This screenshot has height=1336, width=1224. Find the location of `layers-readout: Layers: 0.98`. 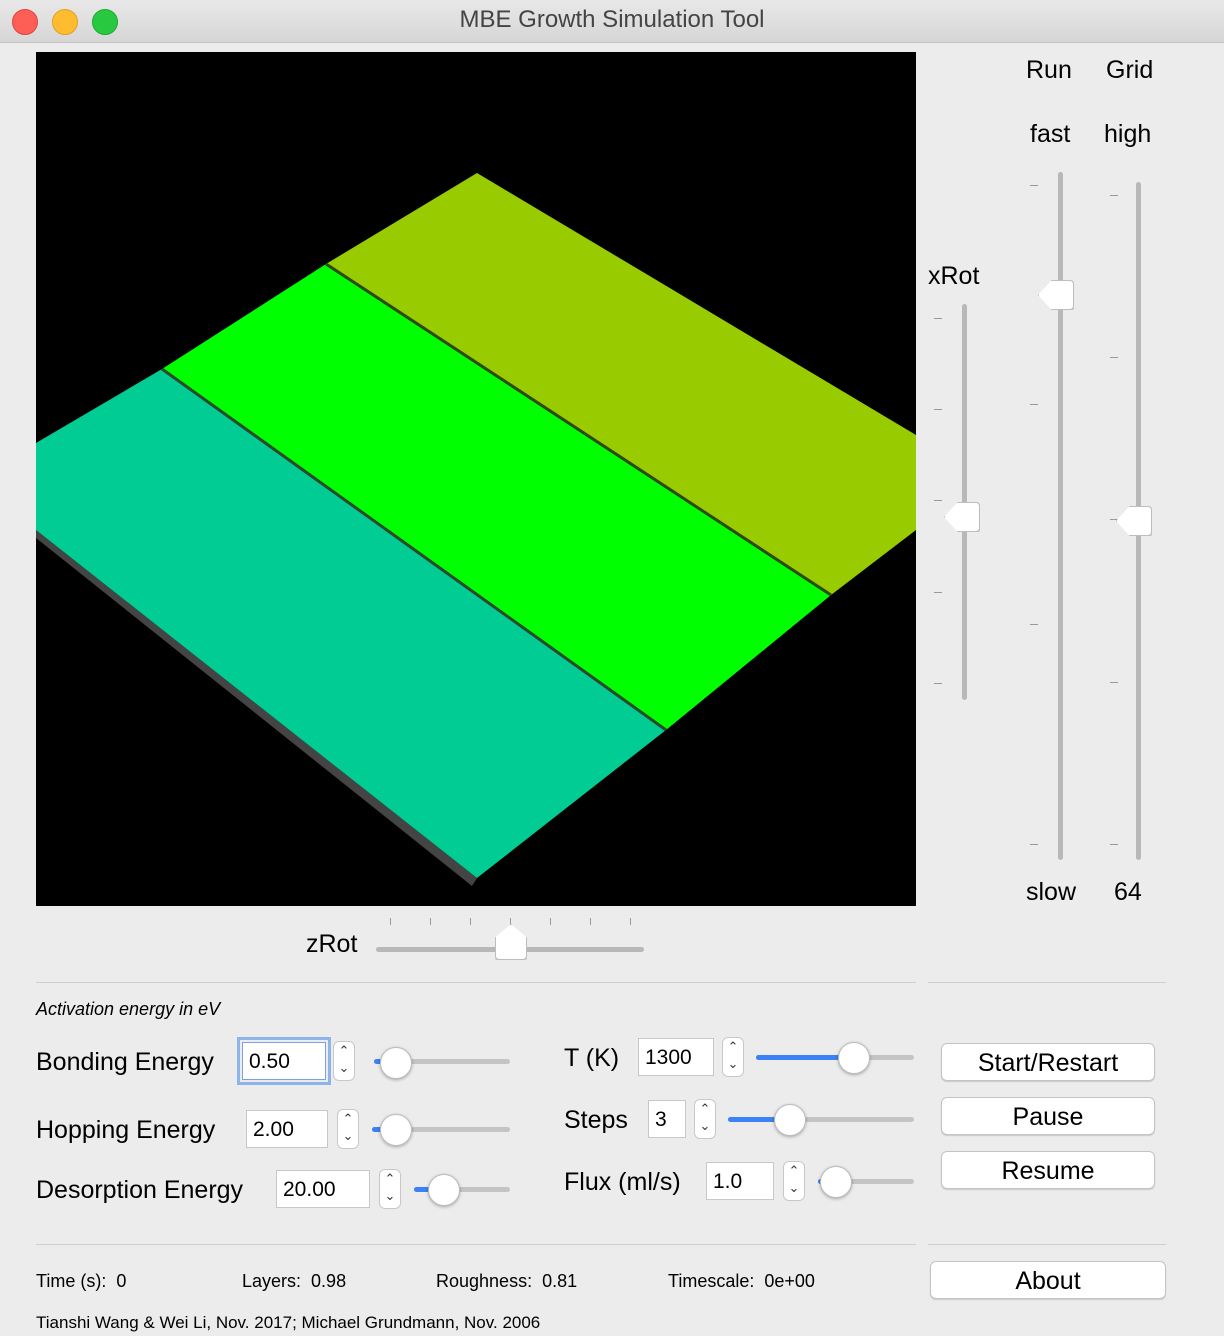

layers-readout: Layers: 0.98 is located at coordinates (294, 1281).